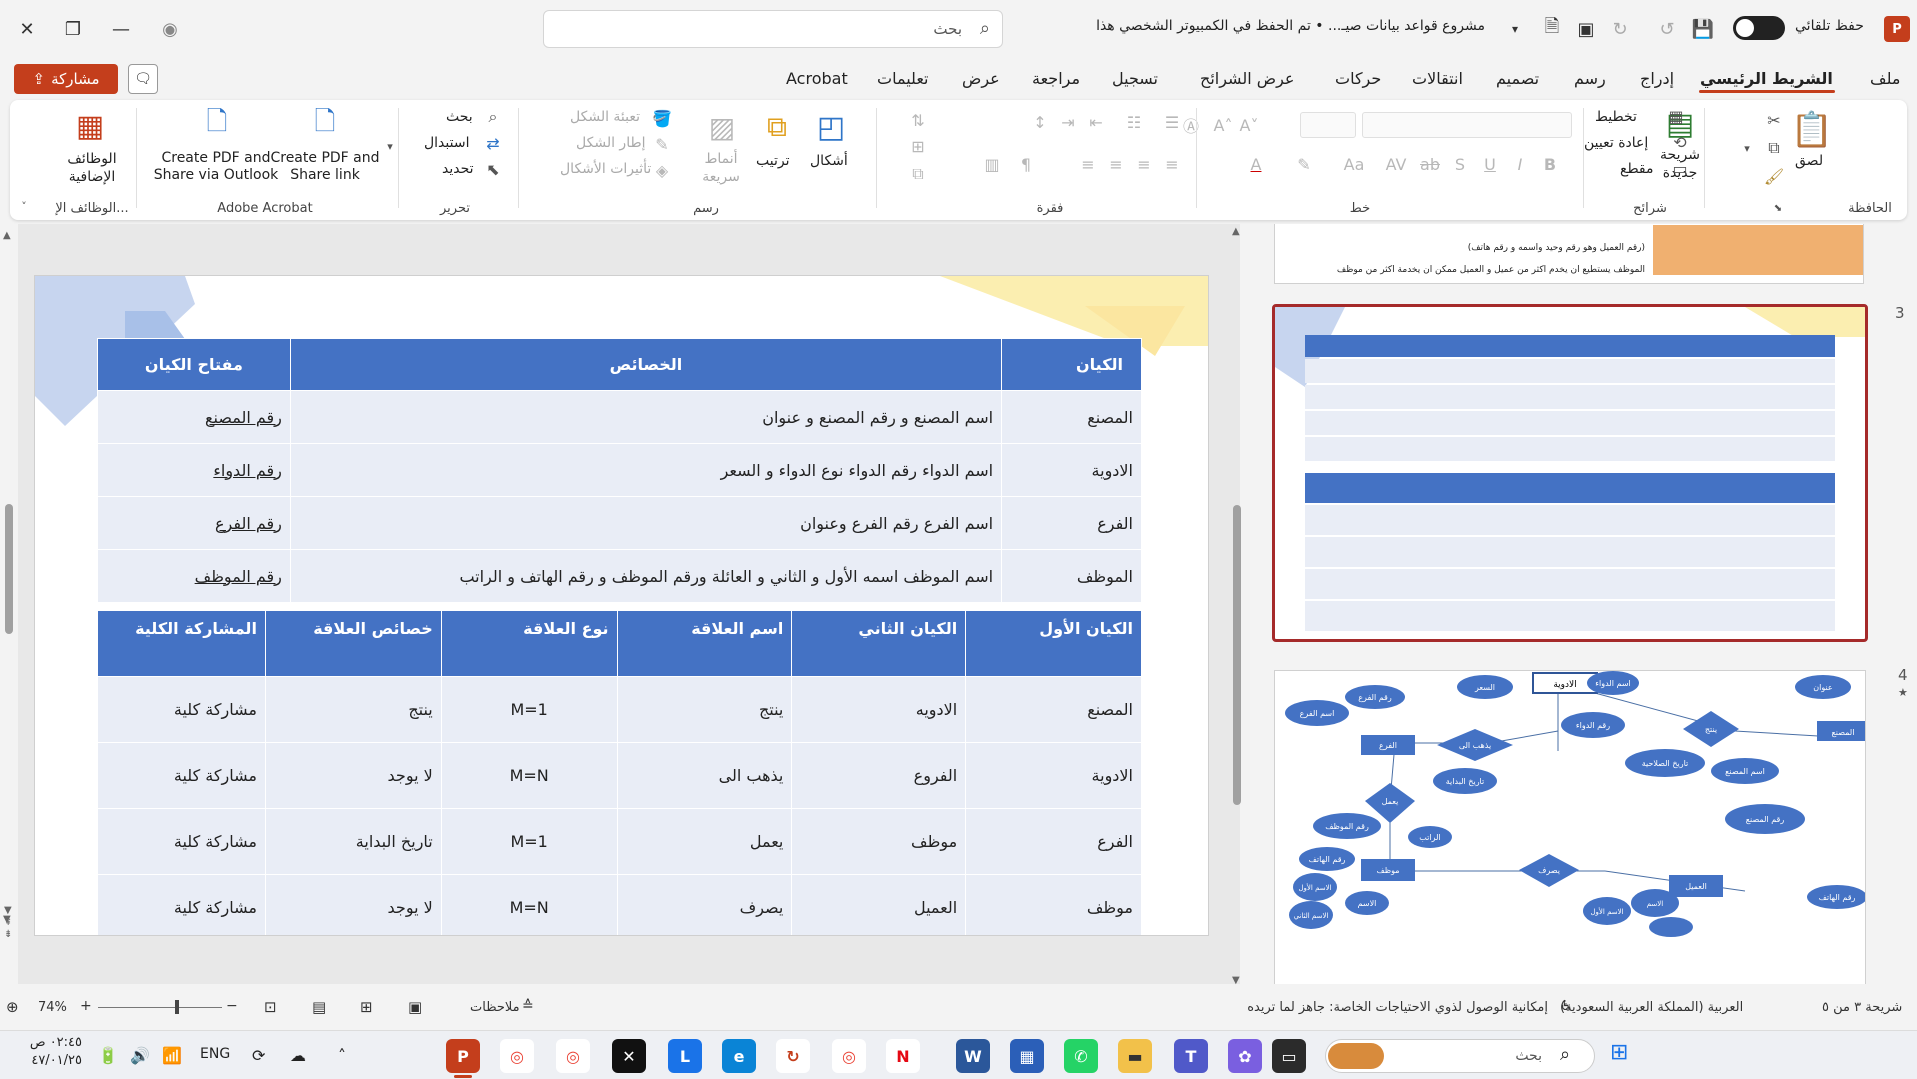 This screenshot has height=1079, width=1917. Describe the element at coordinates (793, 1056) in the screenshot. I see `app-icon: ↻` at that location.